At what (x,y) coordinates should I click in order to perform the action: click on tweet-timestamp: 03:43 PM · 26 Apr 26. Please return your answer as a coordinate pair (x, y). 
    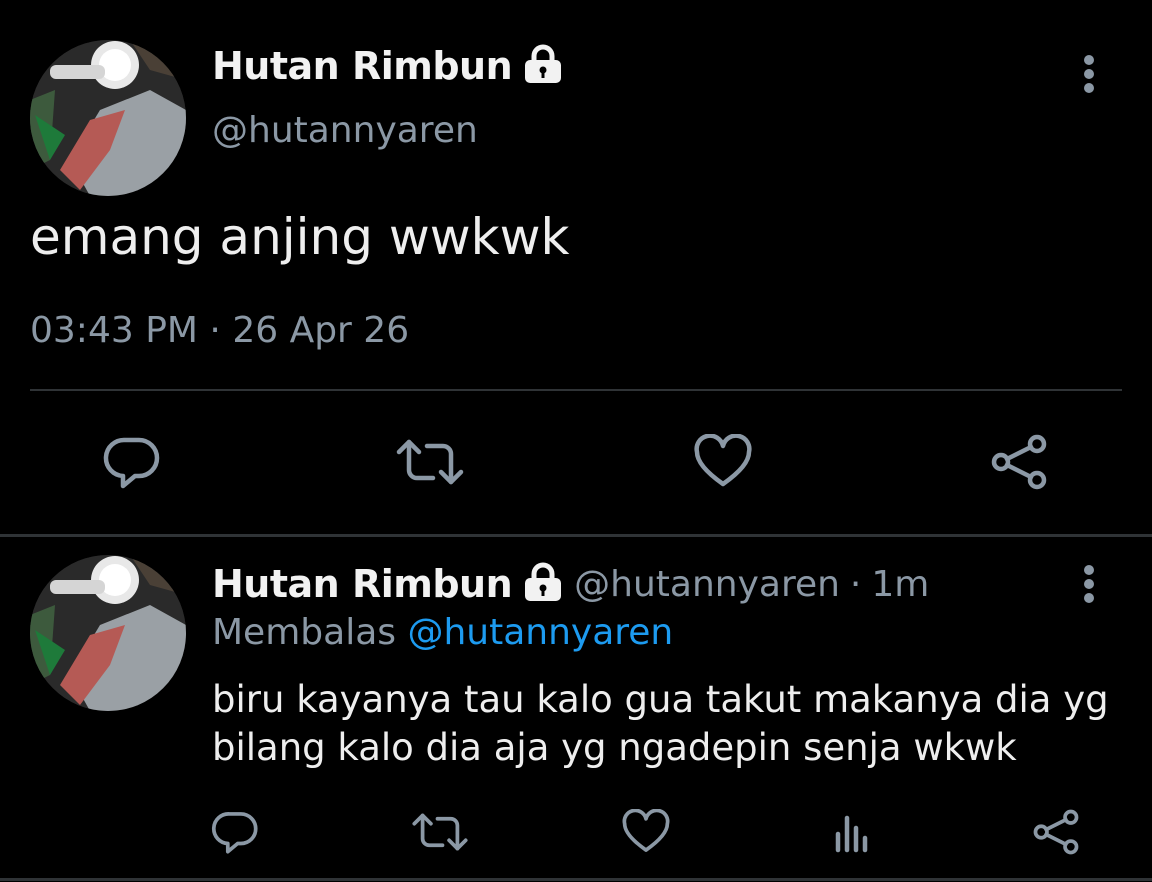
    Looking at the image, I should click on (219, 330).